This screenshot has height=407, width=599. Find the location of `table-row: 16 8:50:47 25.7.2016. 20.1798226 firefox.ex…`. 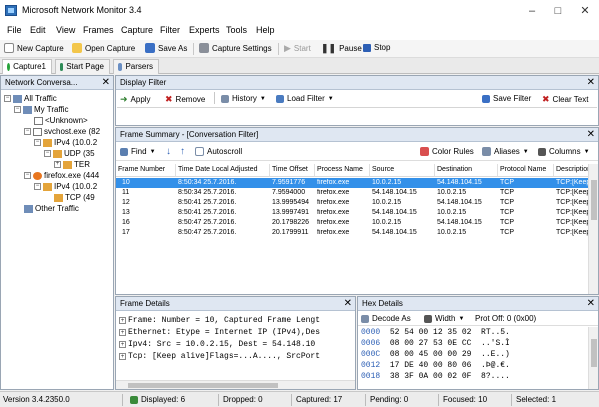

table-row: 16 8:50:47 25.7.2016. 20.1798226 firefox.ex… is located at coordinates (353, 223).